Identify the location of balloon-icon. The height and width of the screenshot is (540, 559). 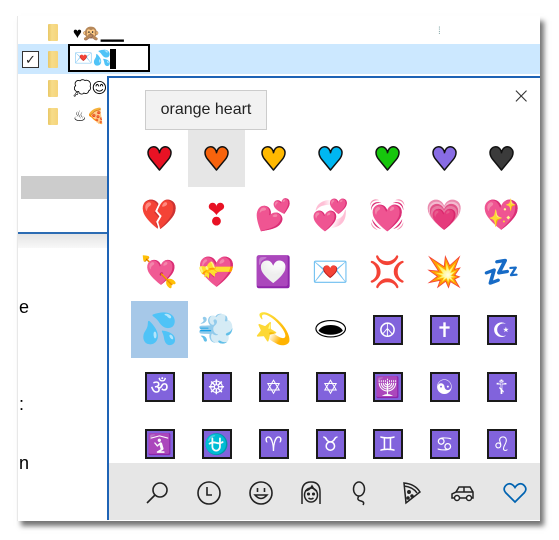
(359, 493).